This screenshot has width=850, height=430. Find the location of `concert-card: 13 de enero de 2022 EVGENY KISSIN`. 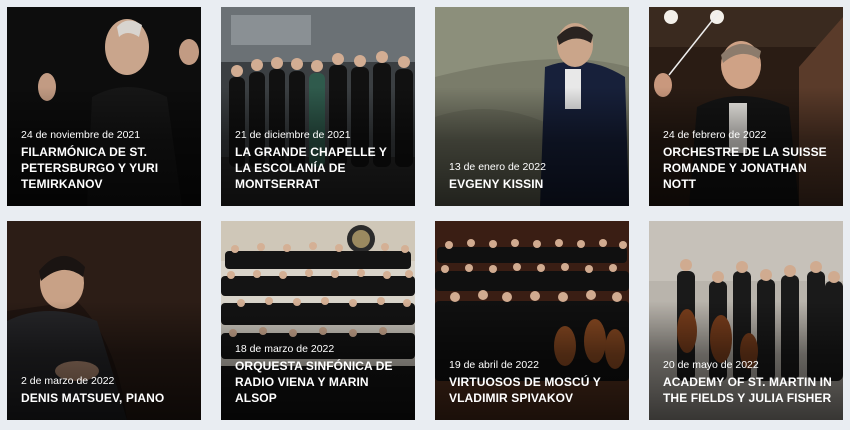

concert-card: 13 de enero de 2022 EVGENY KISSIN is located at coordinates (532, 106).